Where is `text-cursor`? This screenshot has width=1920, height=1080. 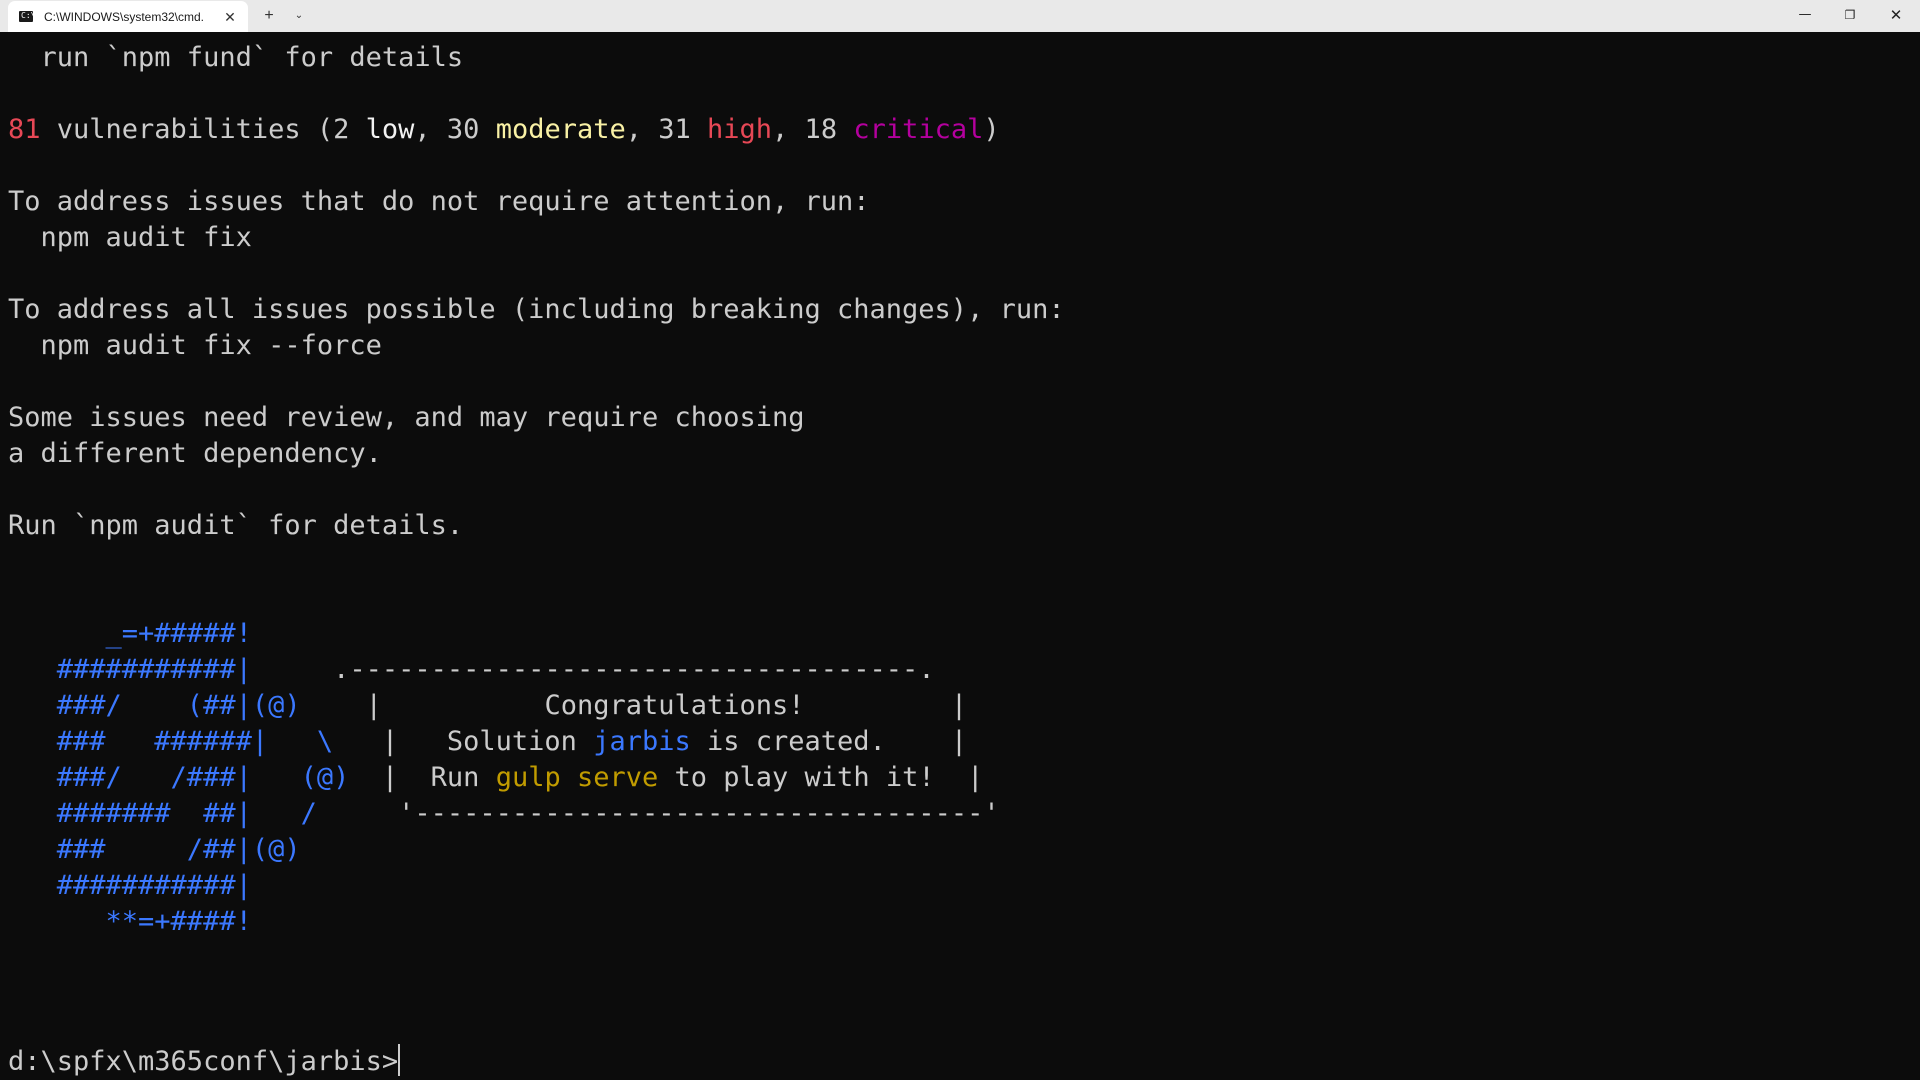 text-cursor is located at coordinates (399, 1060).